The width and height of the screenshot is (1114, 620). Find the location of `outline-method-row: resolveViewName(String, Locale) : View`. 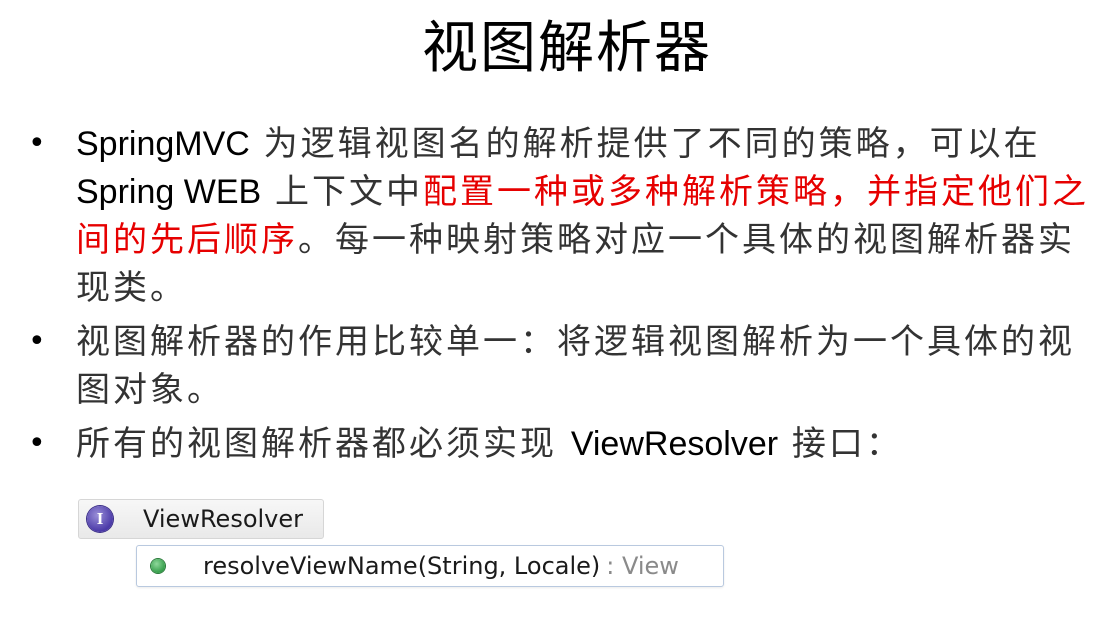

outline-method-row: resolveViewName(String, Locale) : View is located at coordinates (430, 566).